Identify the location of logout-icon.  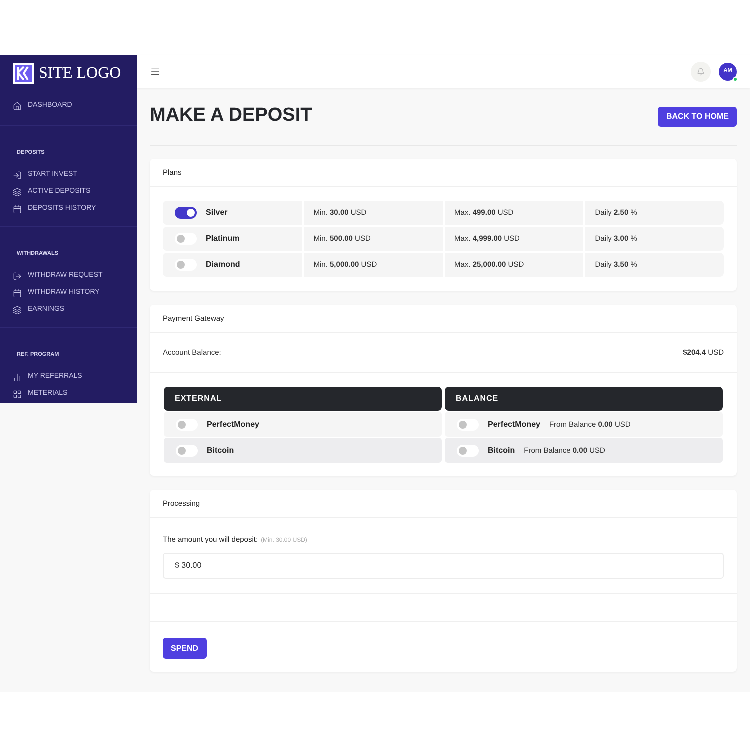
(17, 276).